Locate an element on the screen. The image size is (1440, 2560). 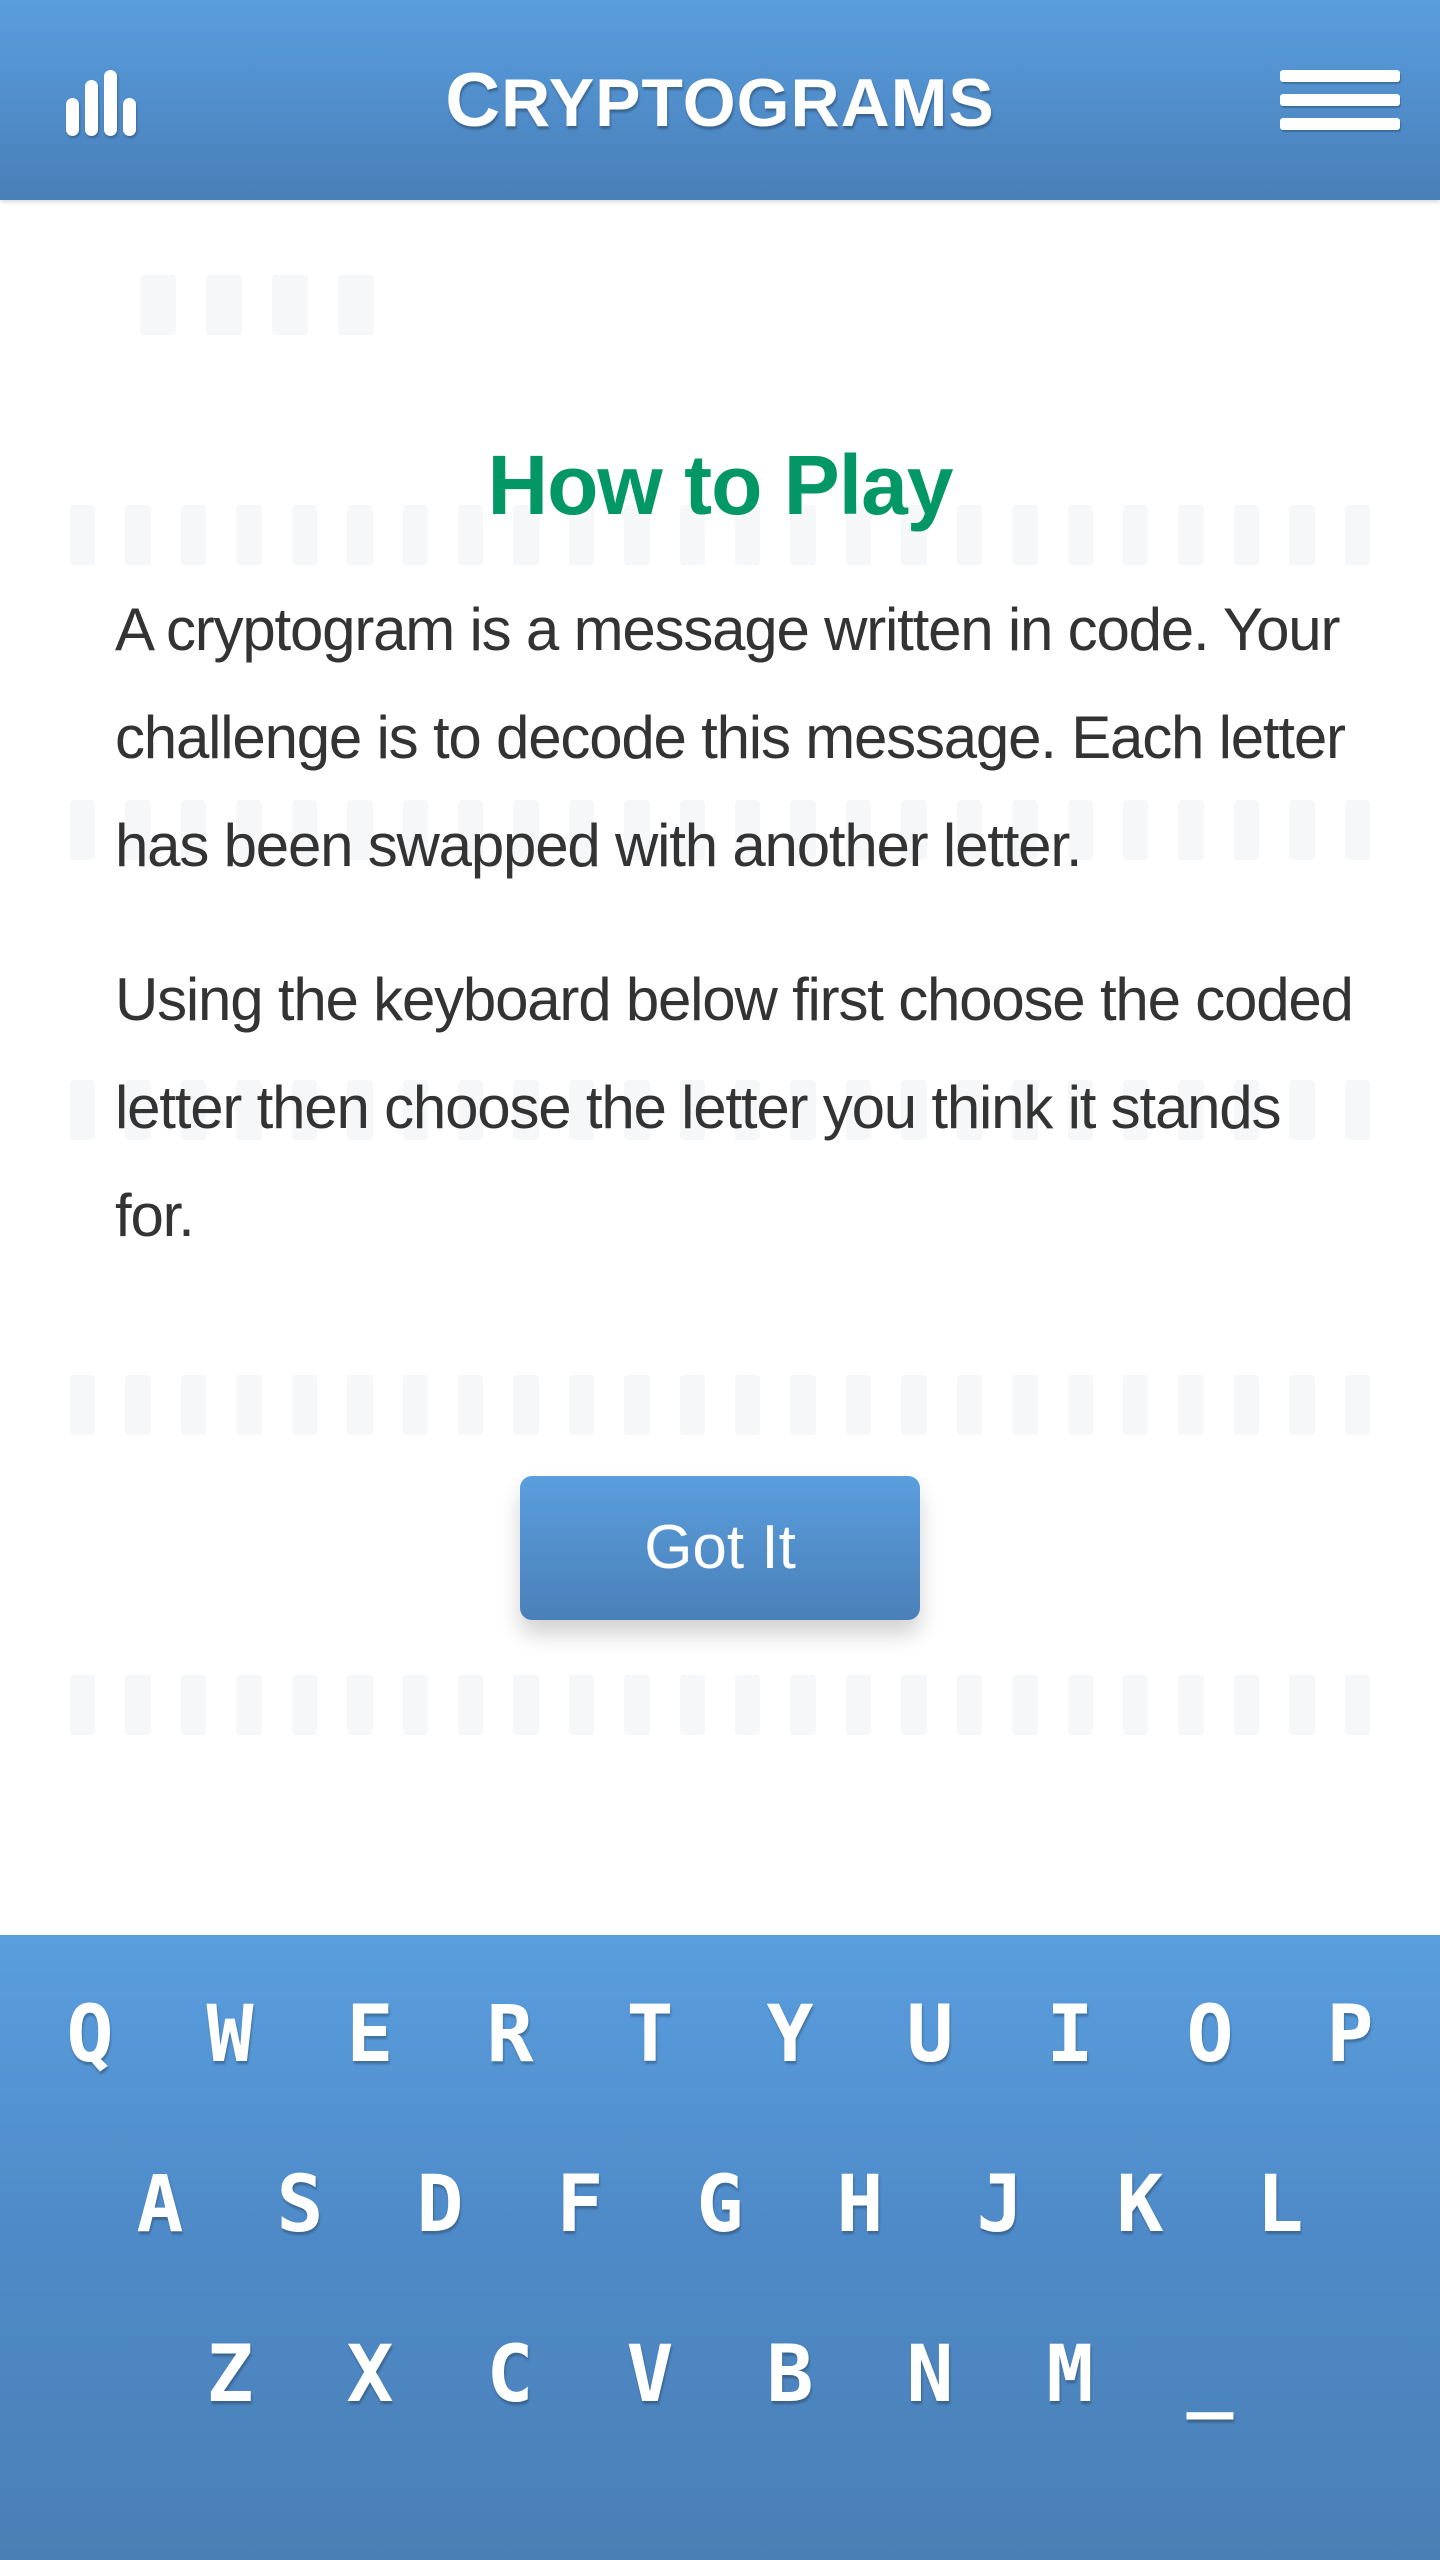
key-blank: _ is located at coordinates (1210, 2375).